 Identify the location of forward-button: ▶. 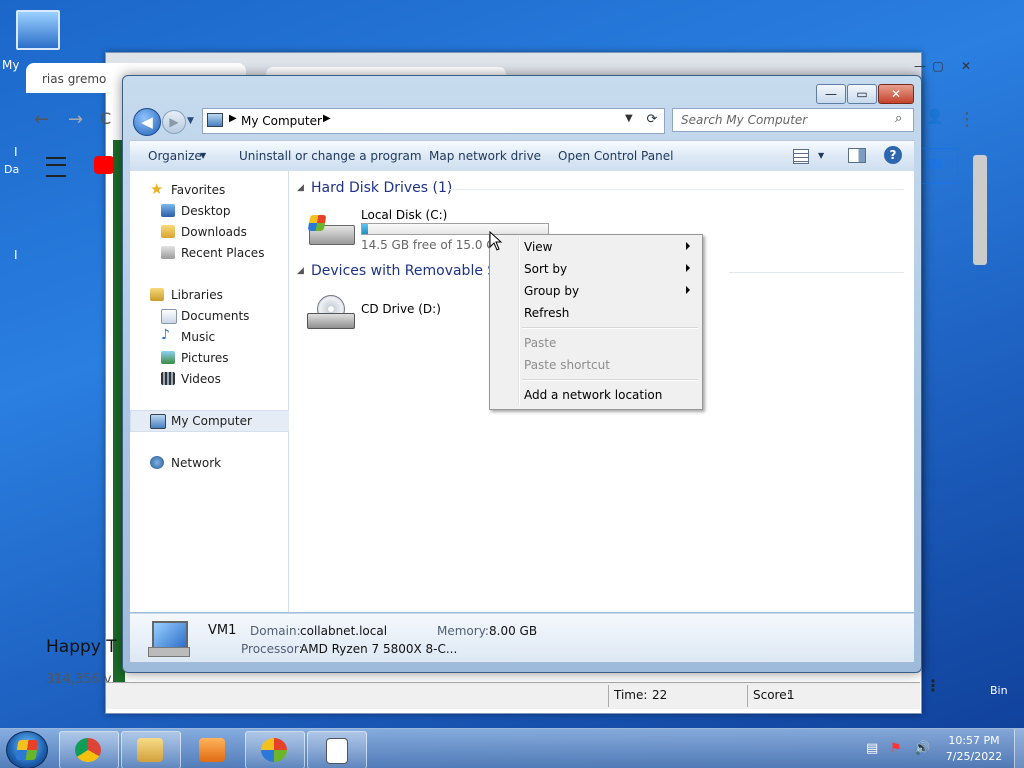
(174, 122).